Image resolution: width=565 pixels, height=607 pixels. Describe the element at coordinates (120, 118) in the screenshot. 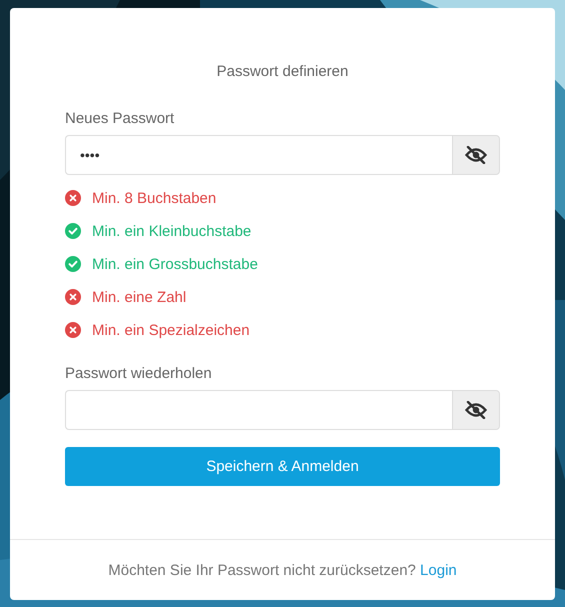

I see `field-label: Neues Passwort` at that location.